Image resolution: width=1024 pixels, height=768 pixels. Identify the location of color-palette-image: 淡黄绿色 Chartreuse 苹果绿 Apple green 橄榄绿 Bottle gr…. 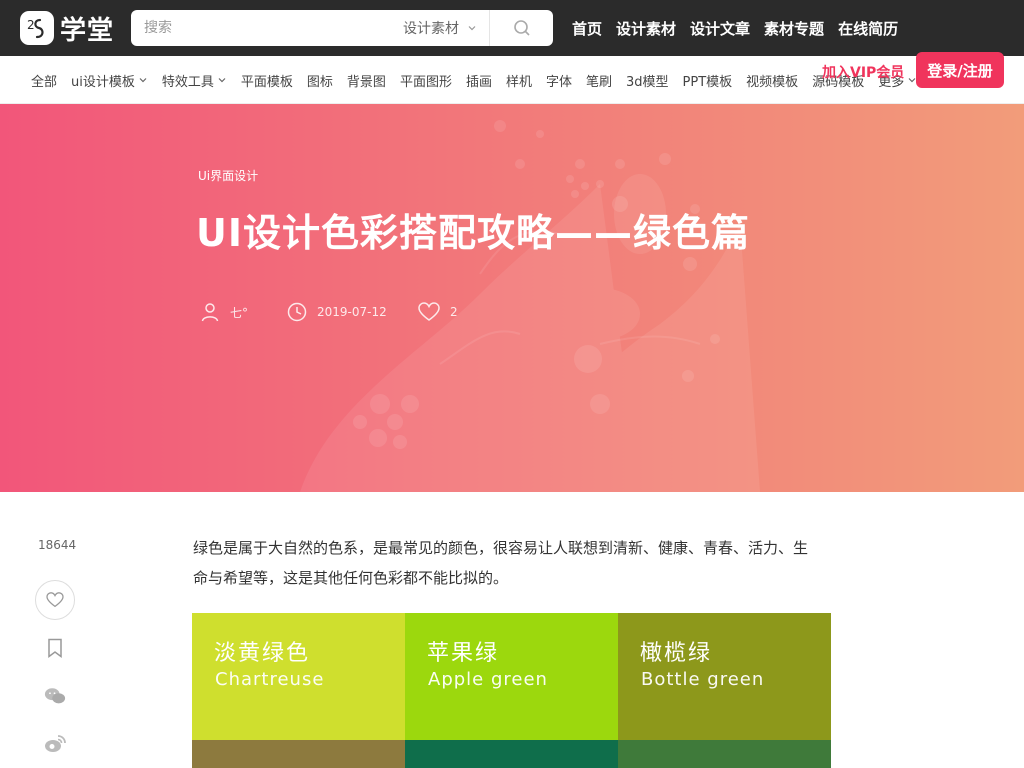
(511, 690).